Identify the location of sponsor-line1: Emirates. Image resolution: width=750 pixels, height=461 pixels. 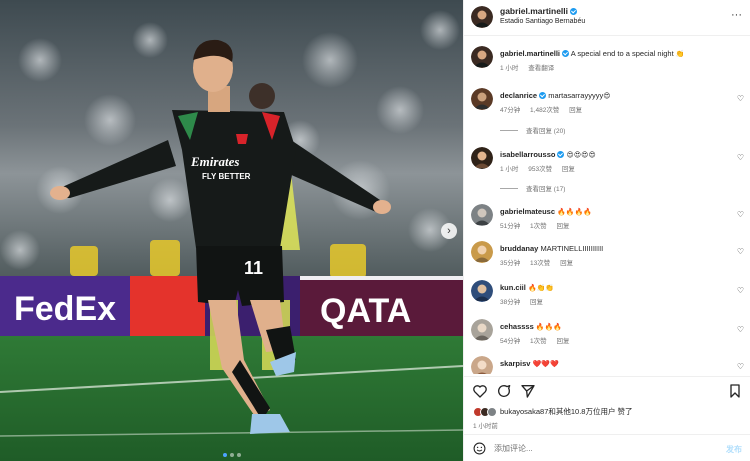
(214, 161).